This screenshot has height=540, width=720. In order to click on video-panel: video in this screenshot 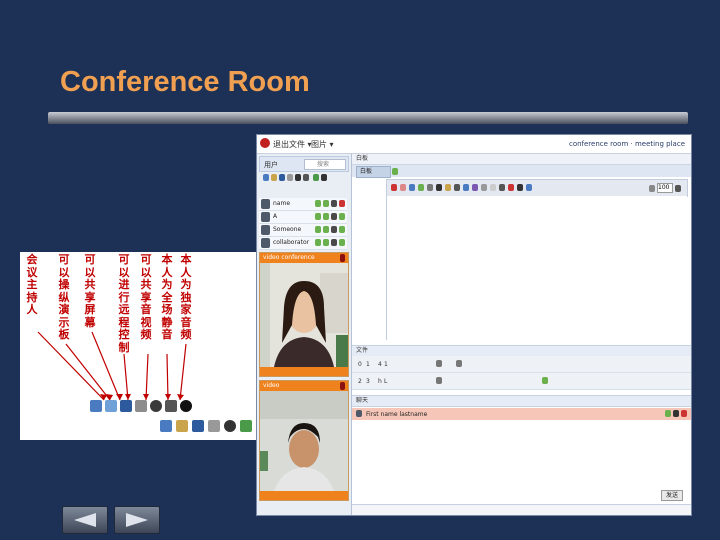, I will do `click(304, 440)`.